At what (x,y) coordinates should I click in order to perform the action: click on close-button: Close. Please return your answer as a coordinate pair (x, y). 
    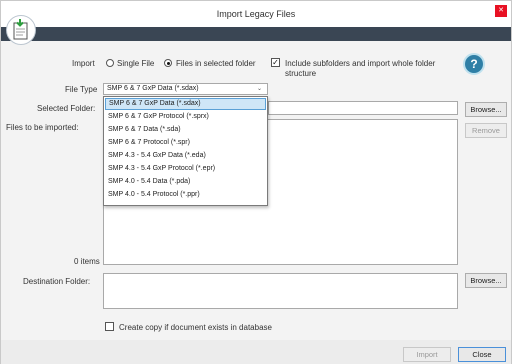
    Looking at the image, I should click on (482, 354).